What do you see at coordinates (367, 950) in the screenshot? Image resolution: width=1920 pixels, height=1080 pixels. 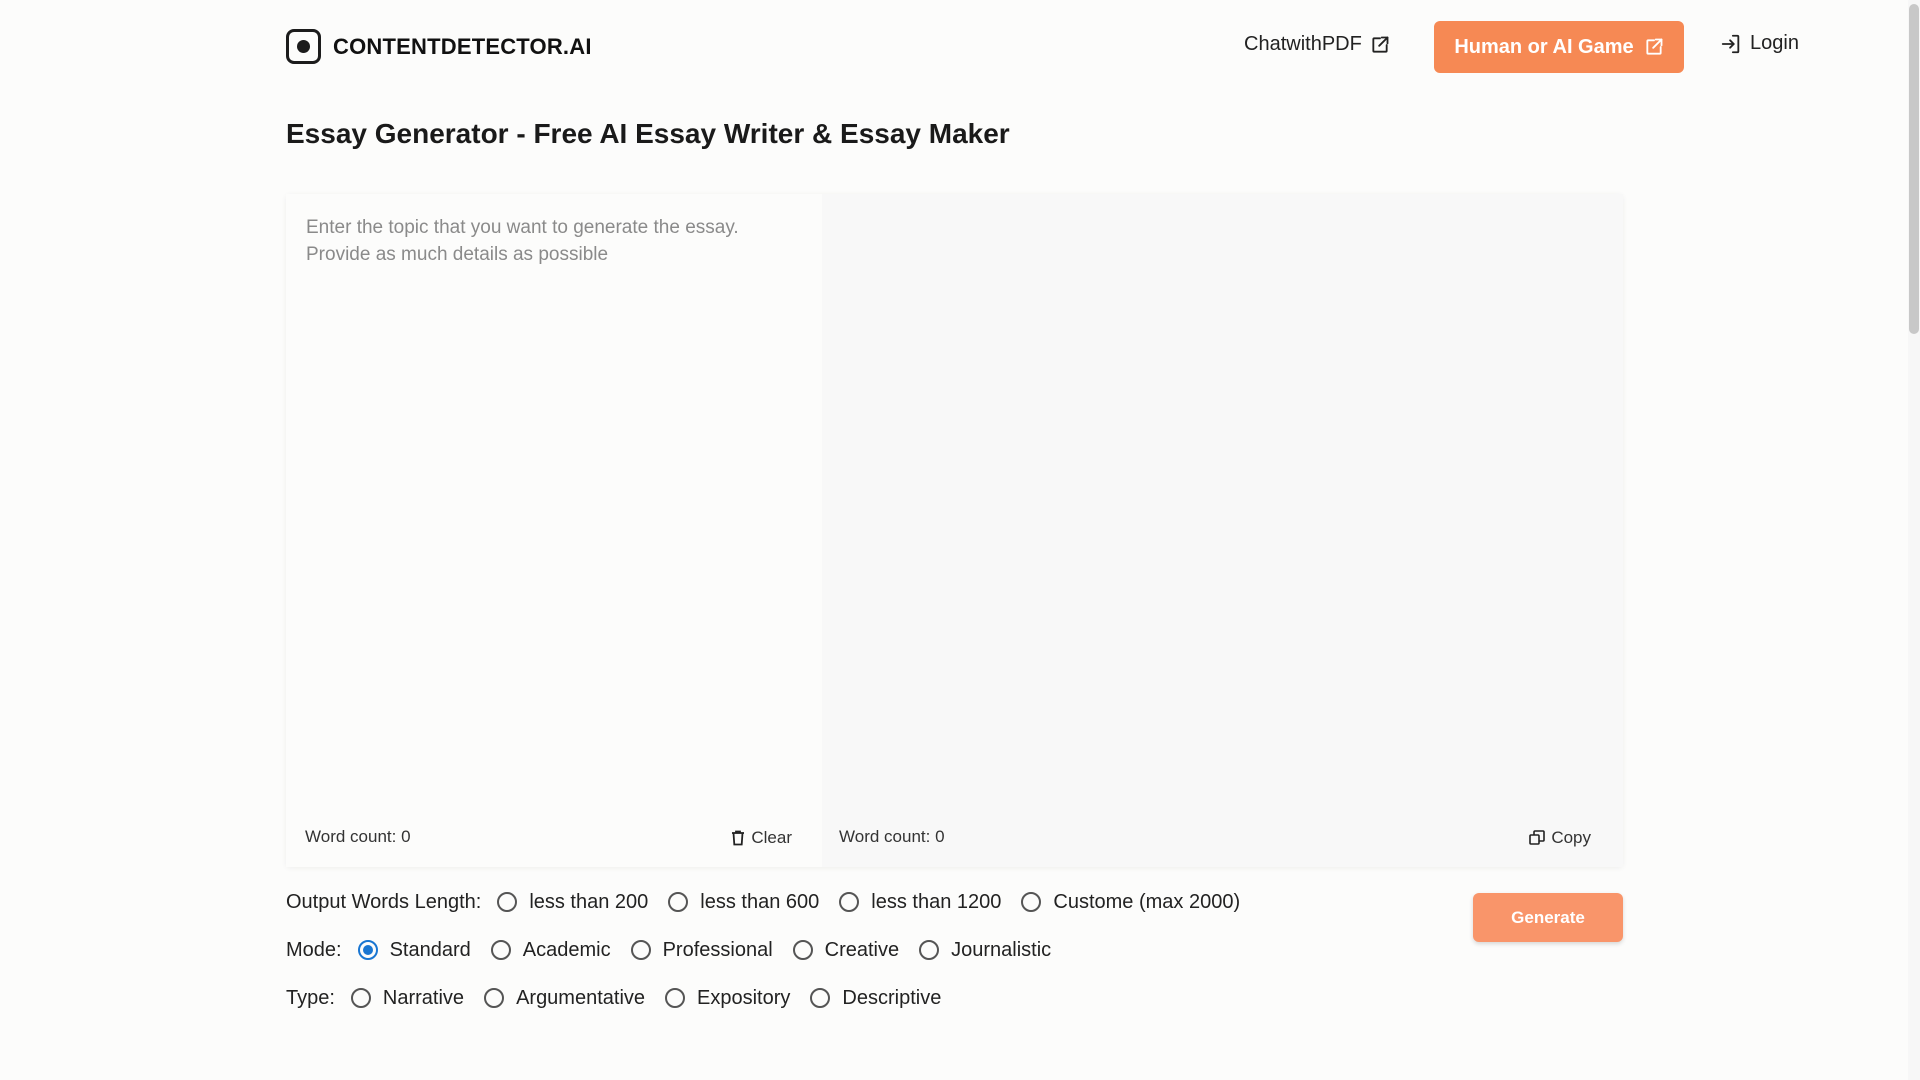 I see `radio-circle-checked` at bounding box center [367, 950].